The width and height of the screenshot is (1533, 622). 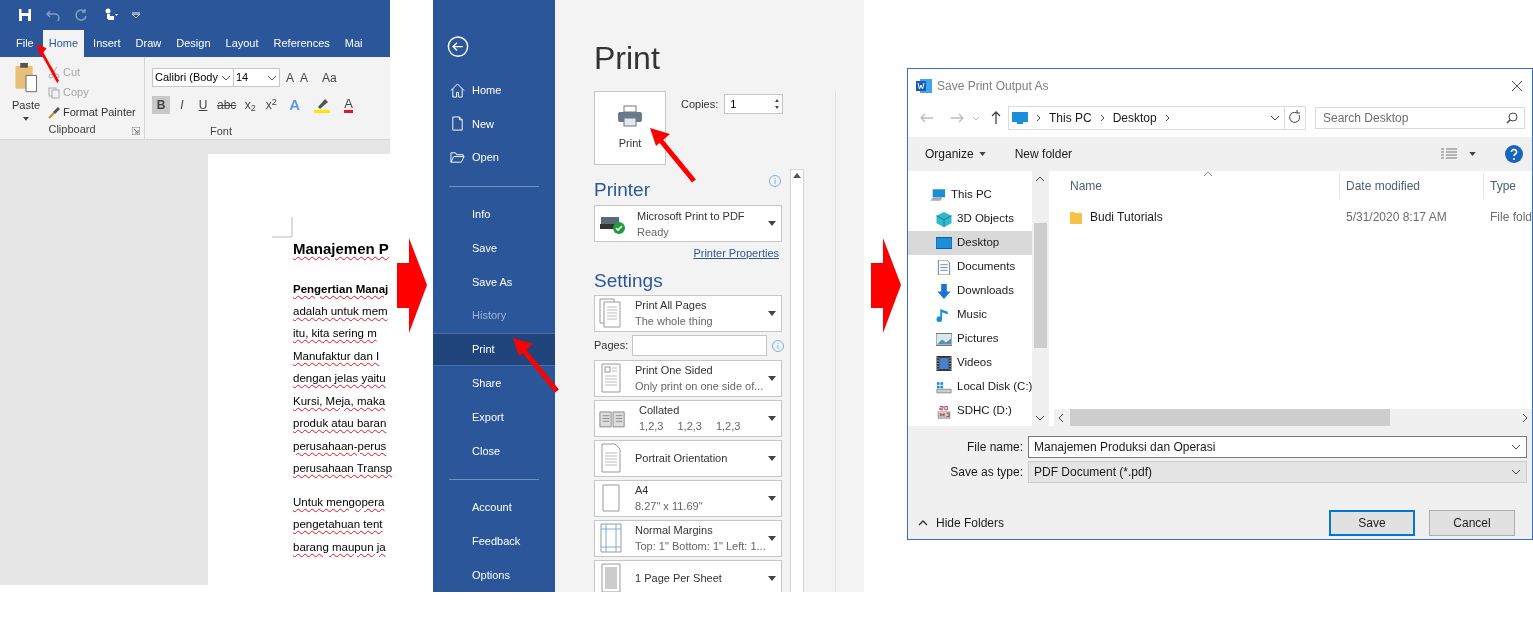 What do you see at coordinates (688, 458) in the screenshot?
I see `settings-dropdown: Portrait Orientation` at bounding box center [688, 458].